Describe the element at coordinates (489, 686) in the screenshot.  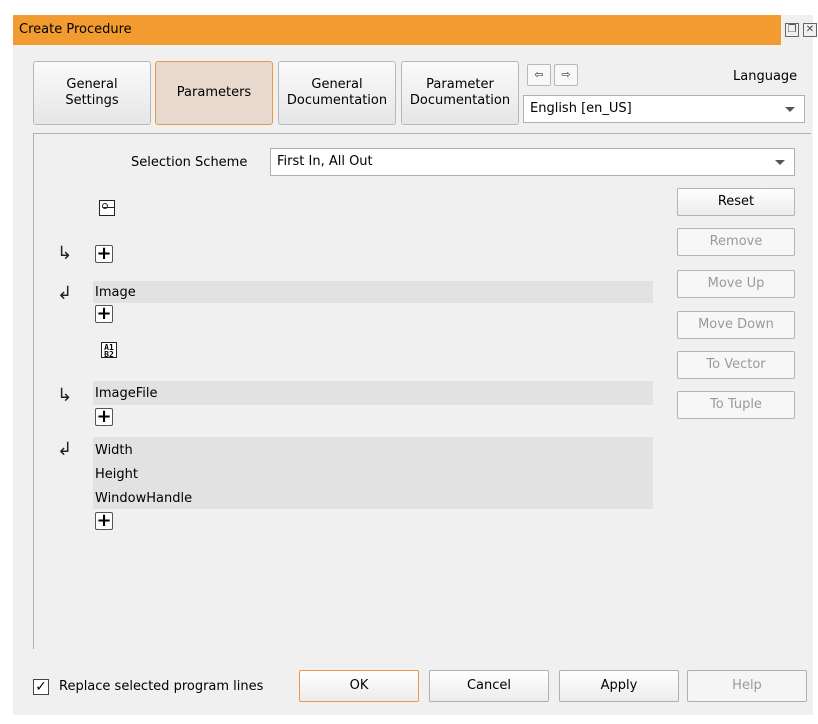
I see `cancel-button: Cancel` at that location.